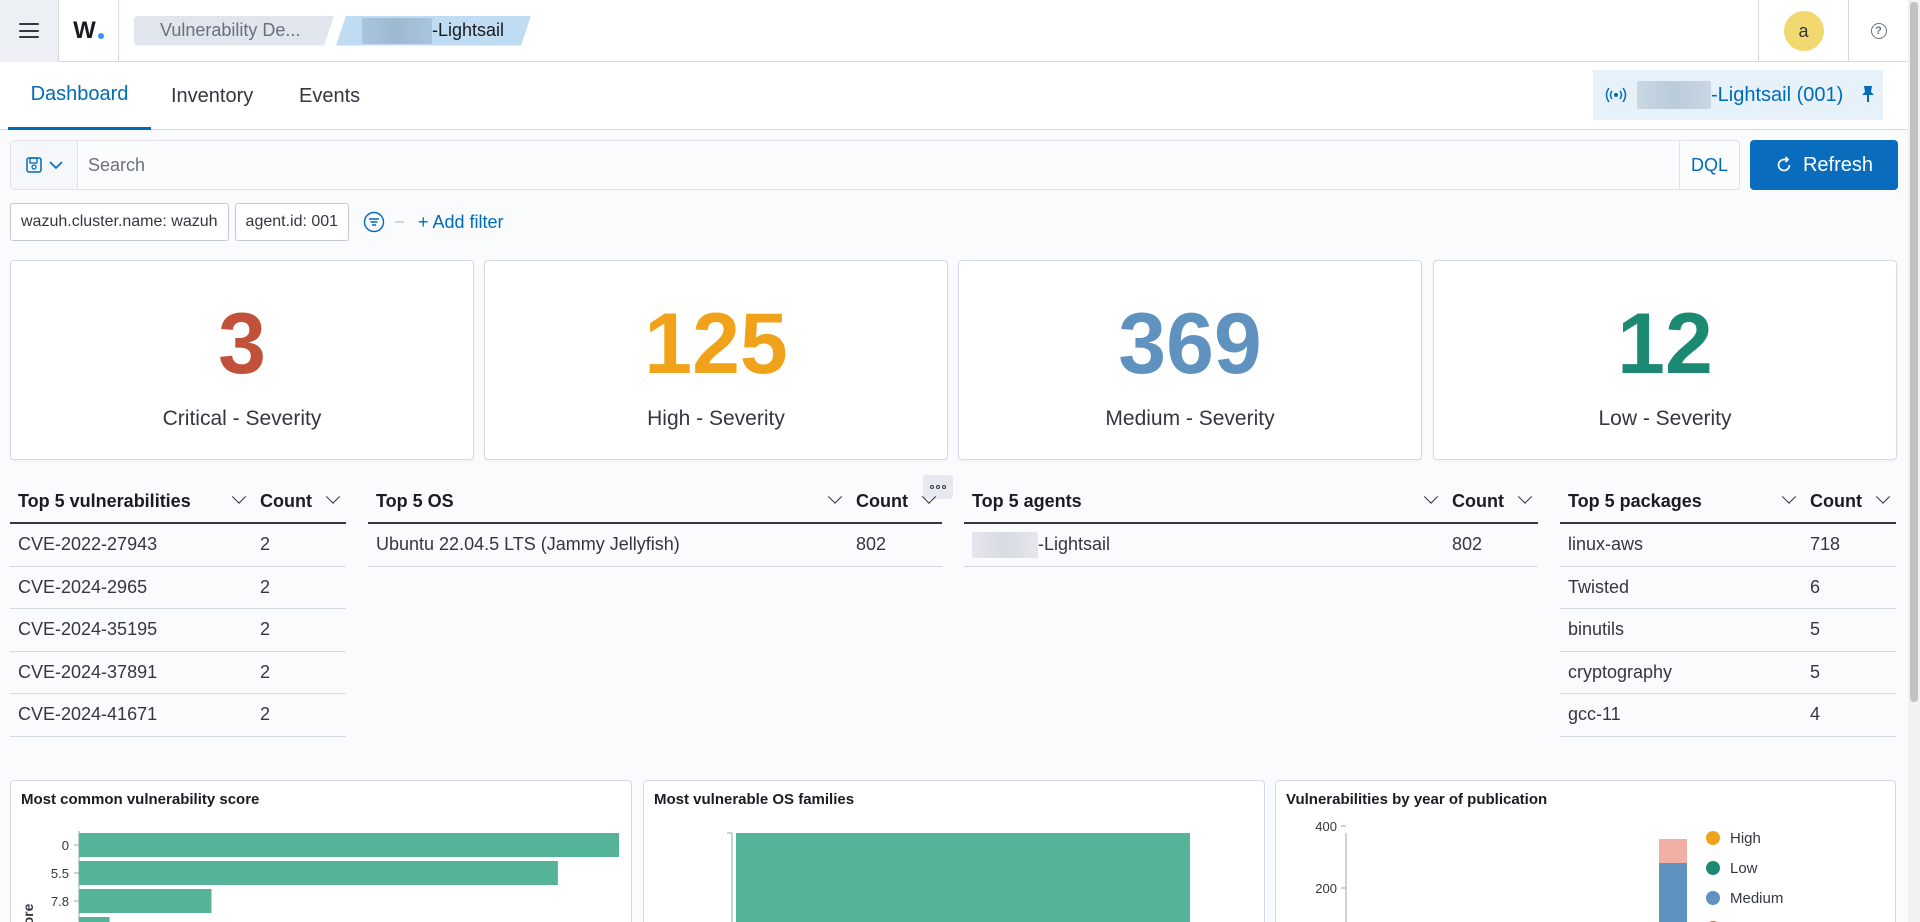 This screenshot has width=1920, height=922. I want to click on hamburger-icon, so click(29, 30).